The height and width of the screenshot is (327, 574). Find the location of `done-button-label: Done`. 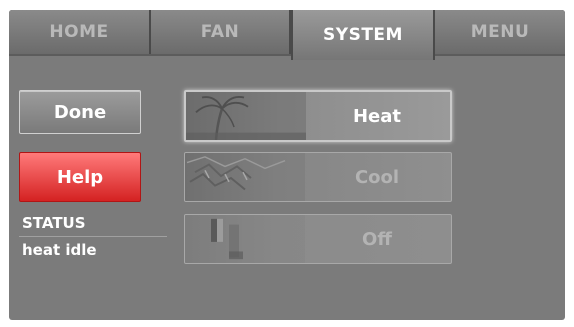

done-button-label: Done is located at coordinates (80, 112).